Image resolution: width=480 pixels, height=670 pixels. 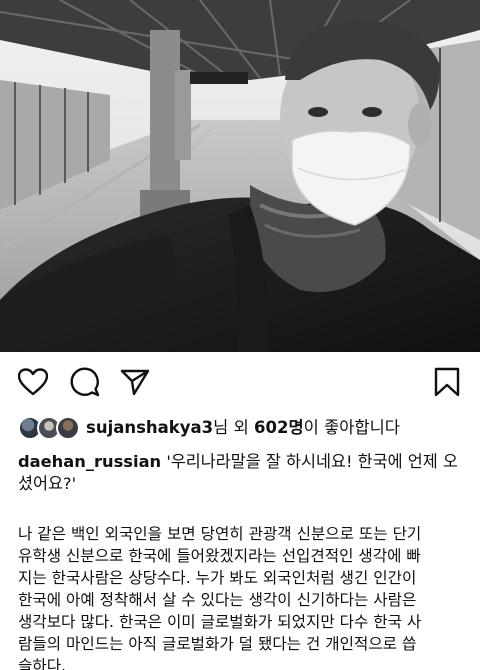 I want to click on heart-icon, so click(x=33, y=382).